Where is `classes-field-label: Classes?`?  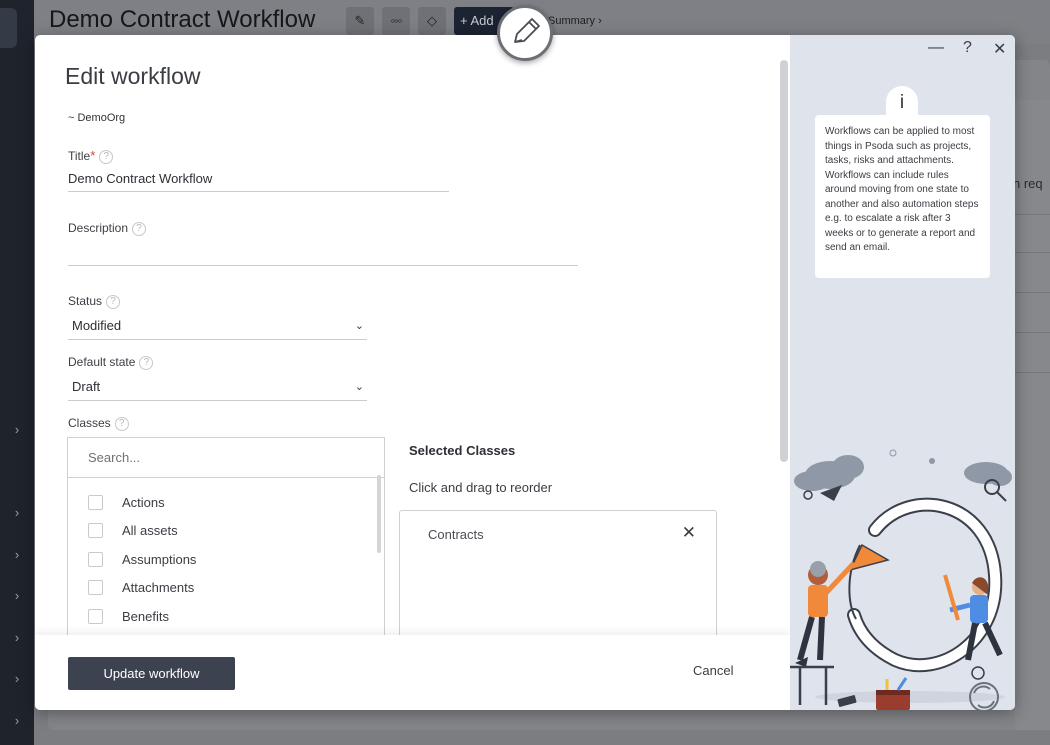 classes-field-label: Classes? is located at coordinates (98, 423).